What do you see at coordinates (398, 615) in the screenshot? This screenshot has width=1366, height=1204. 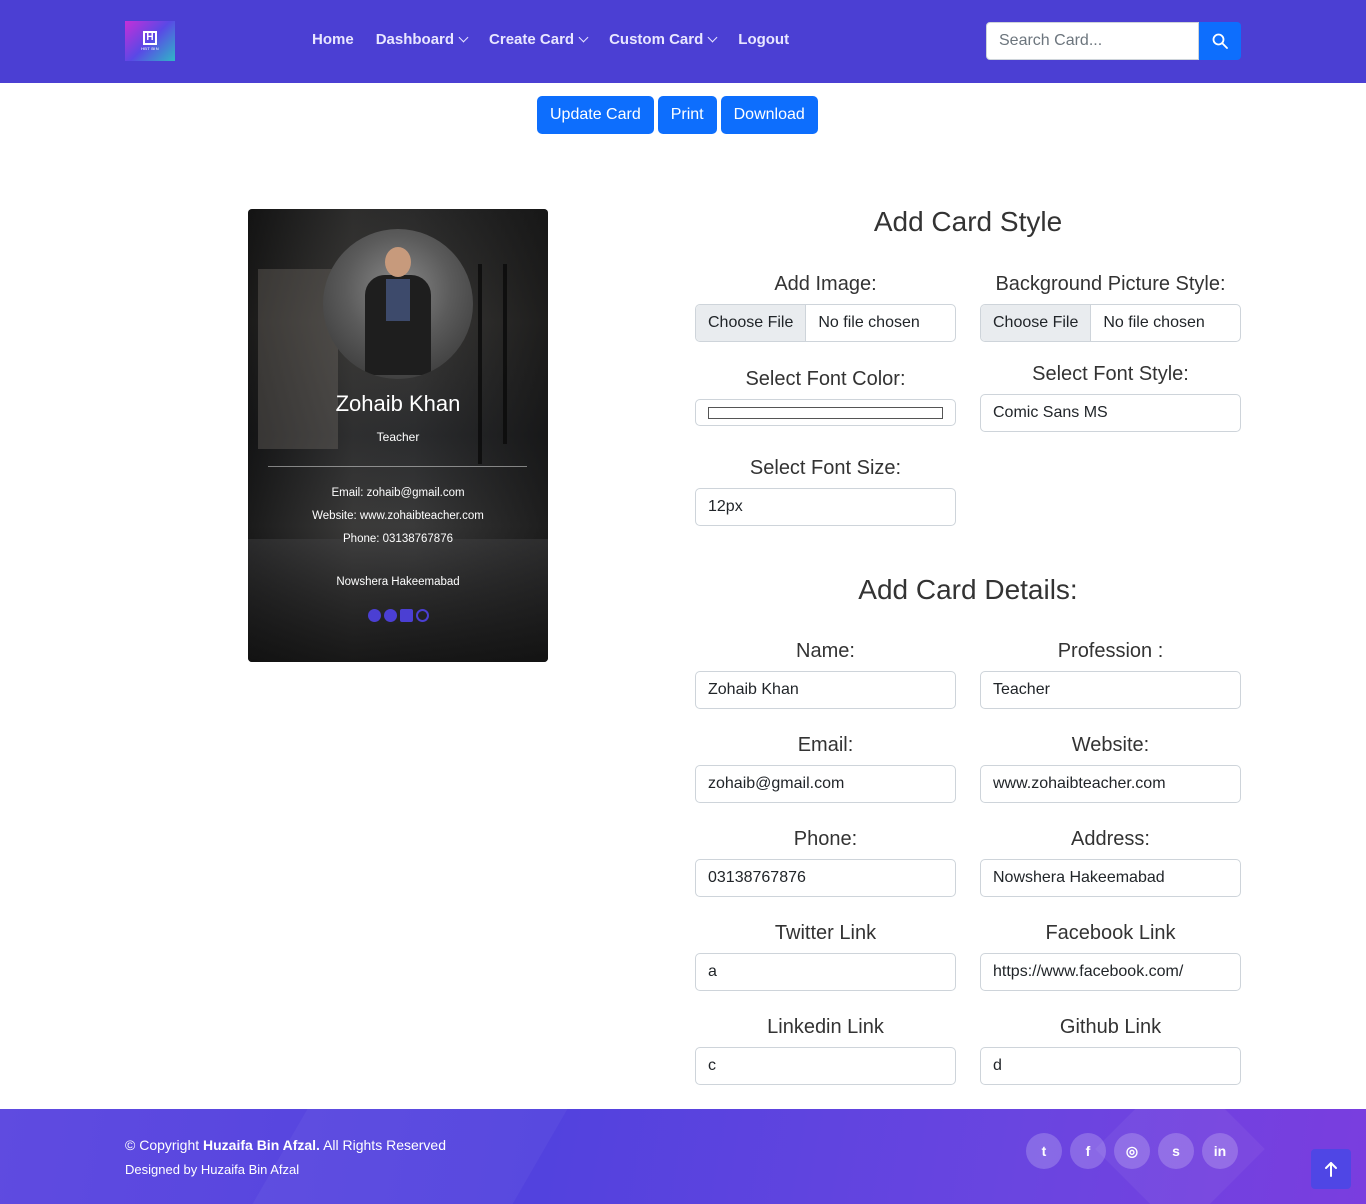 I see `card-social-links` at bounding box center [398, 615].